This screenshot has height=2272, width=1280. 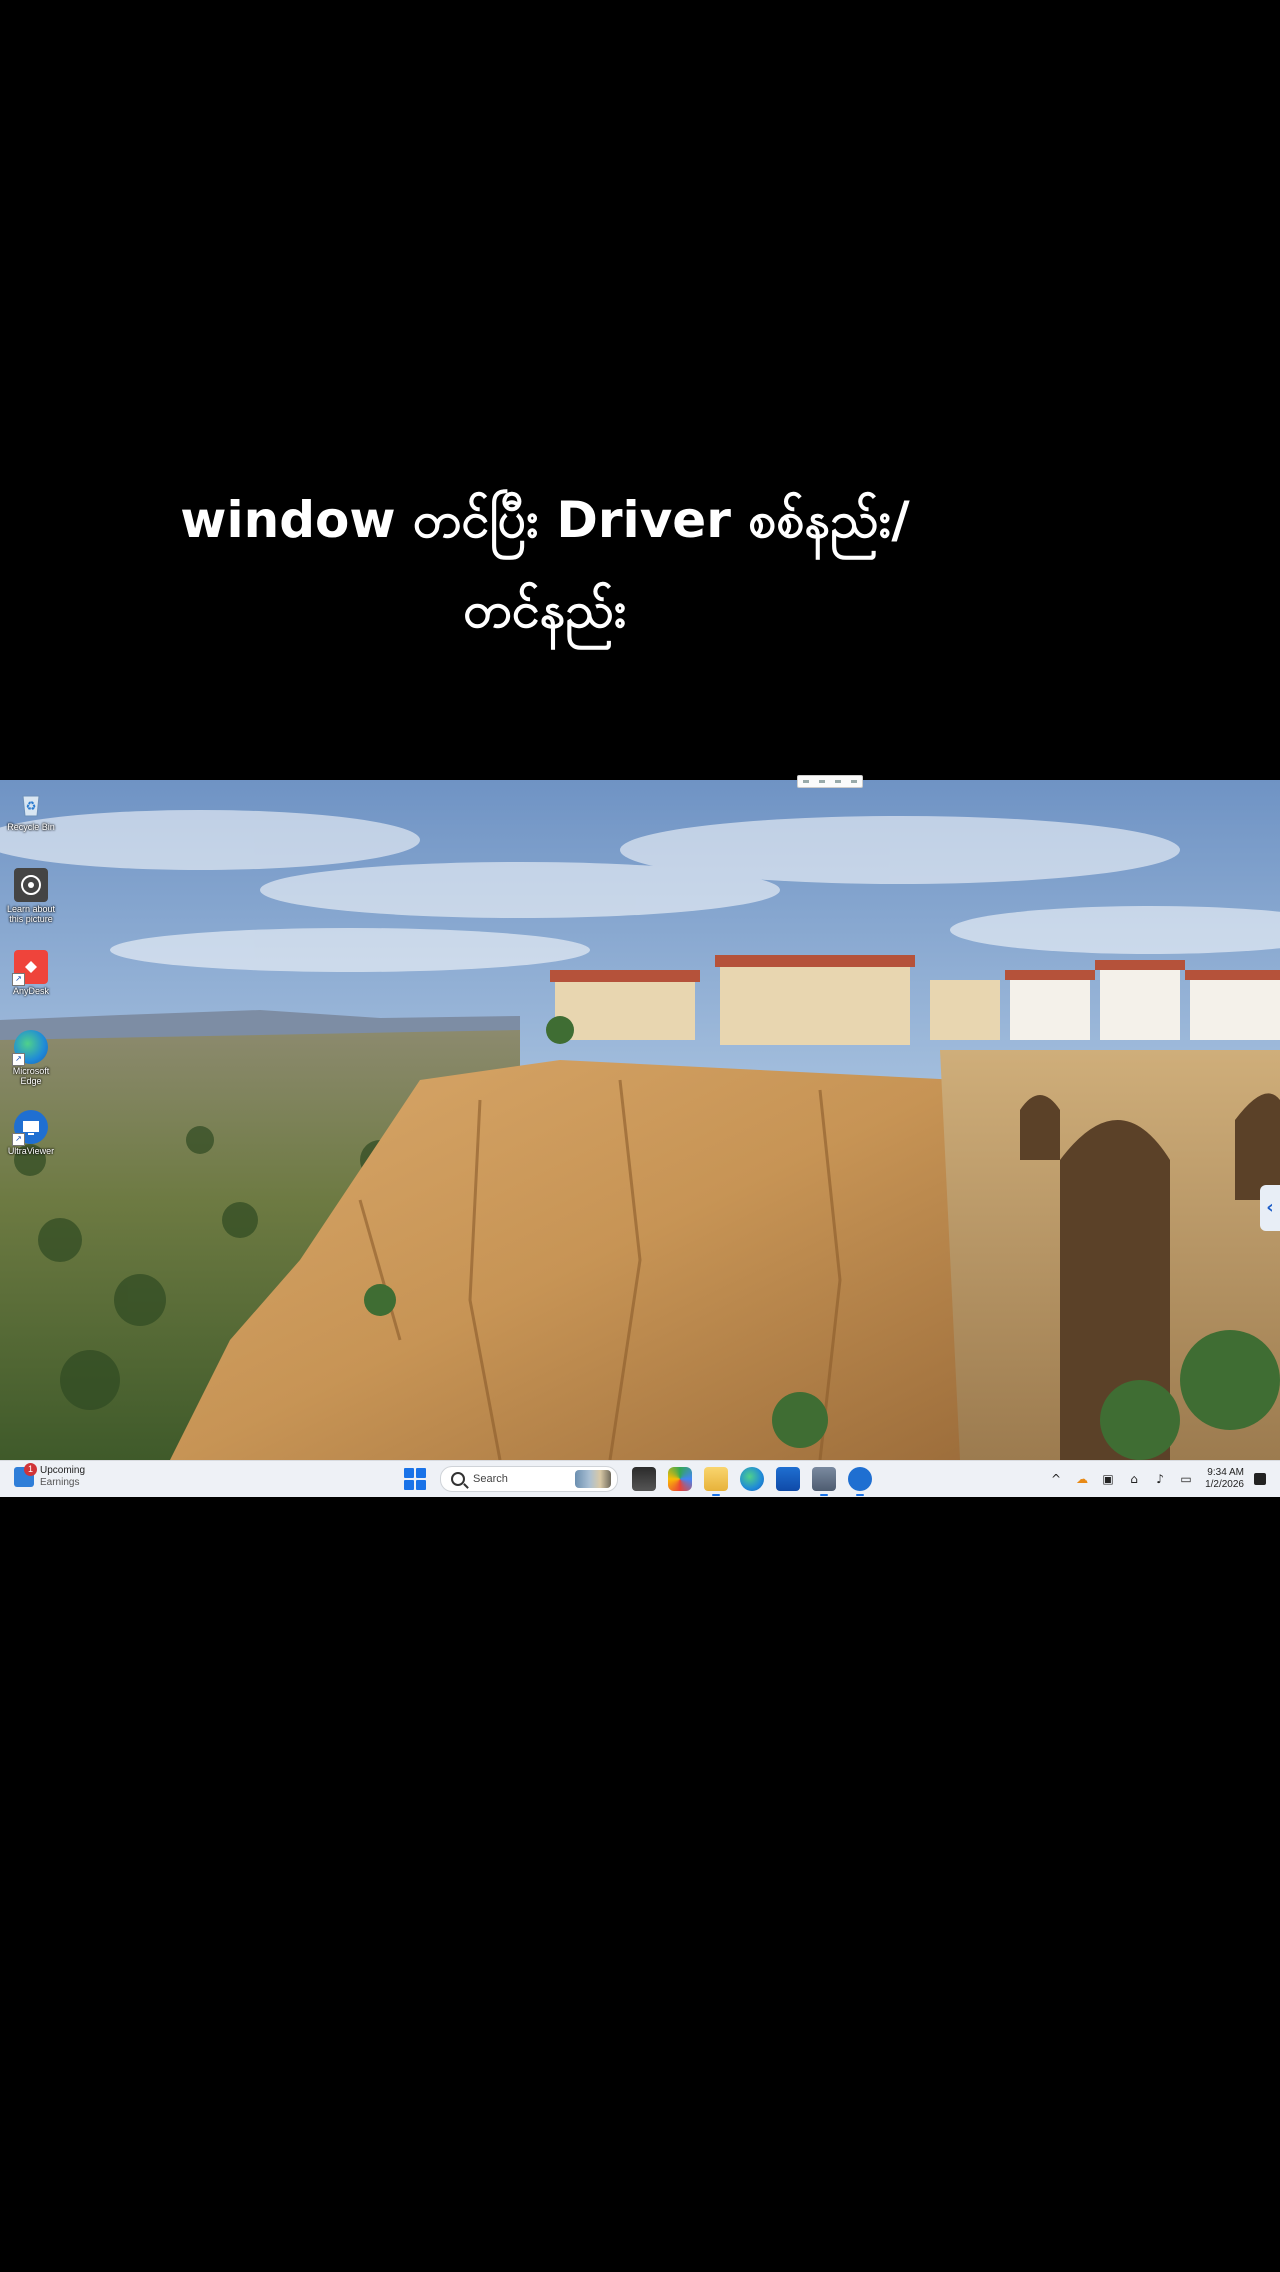 I want to click on anydesk-icon: ↗, so click(x=30, y=968).